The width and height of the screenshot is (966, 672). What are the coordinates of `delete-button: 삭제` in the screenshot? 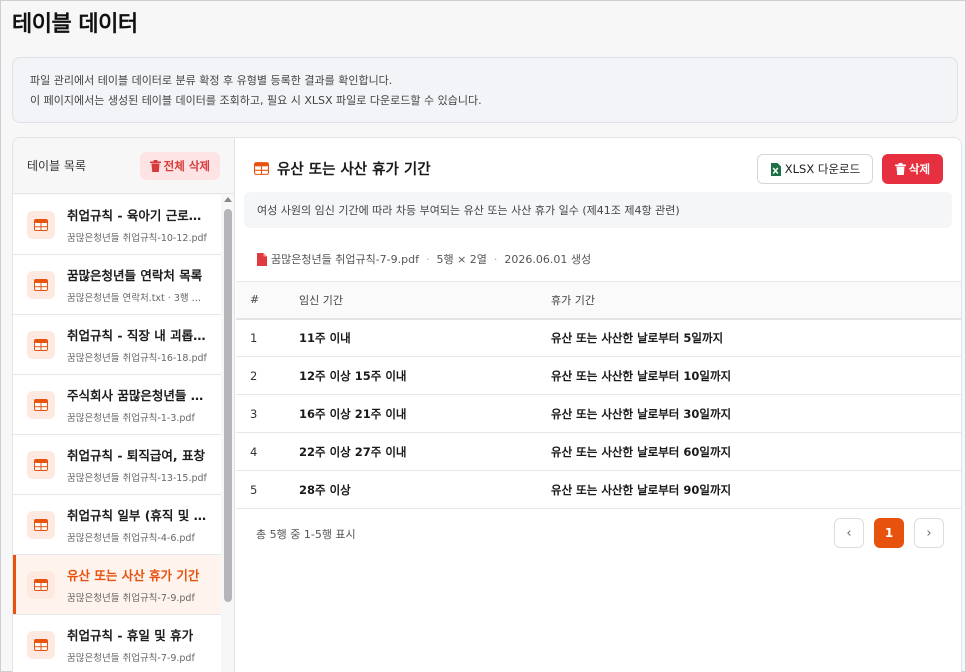 It's located at (912, 169).